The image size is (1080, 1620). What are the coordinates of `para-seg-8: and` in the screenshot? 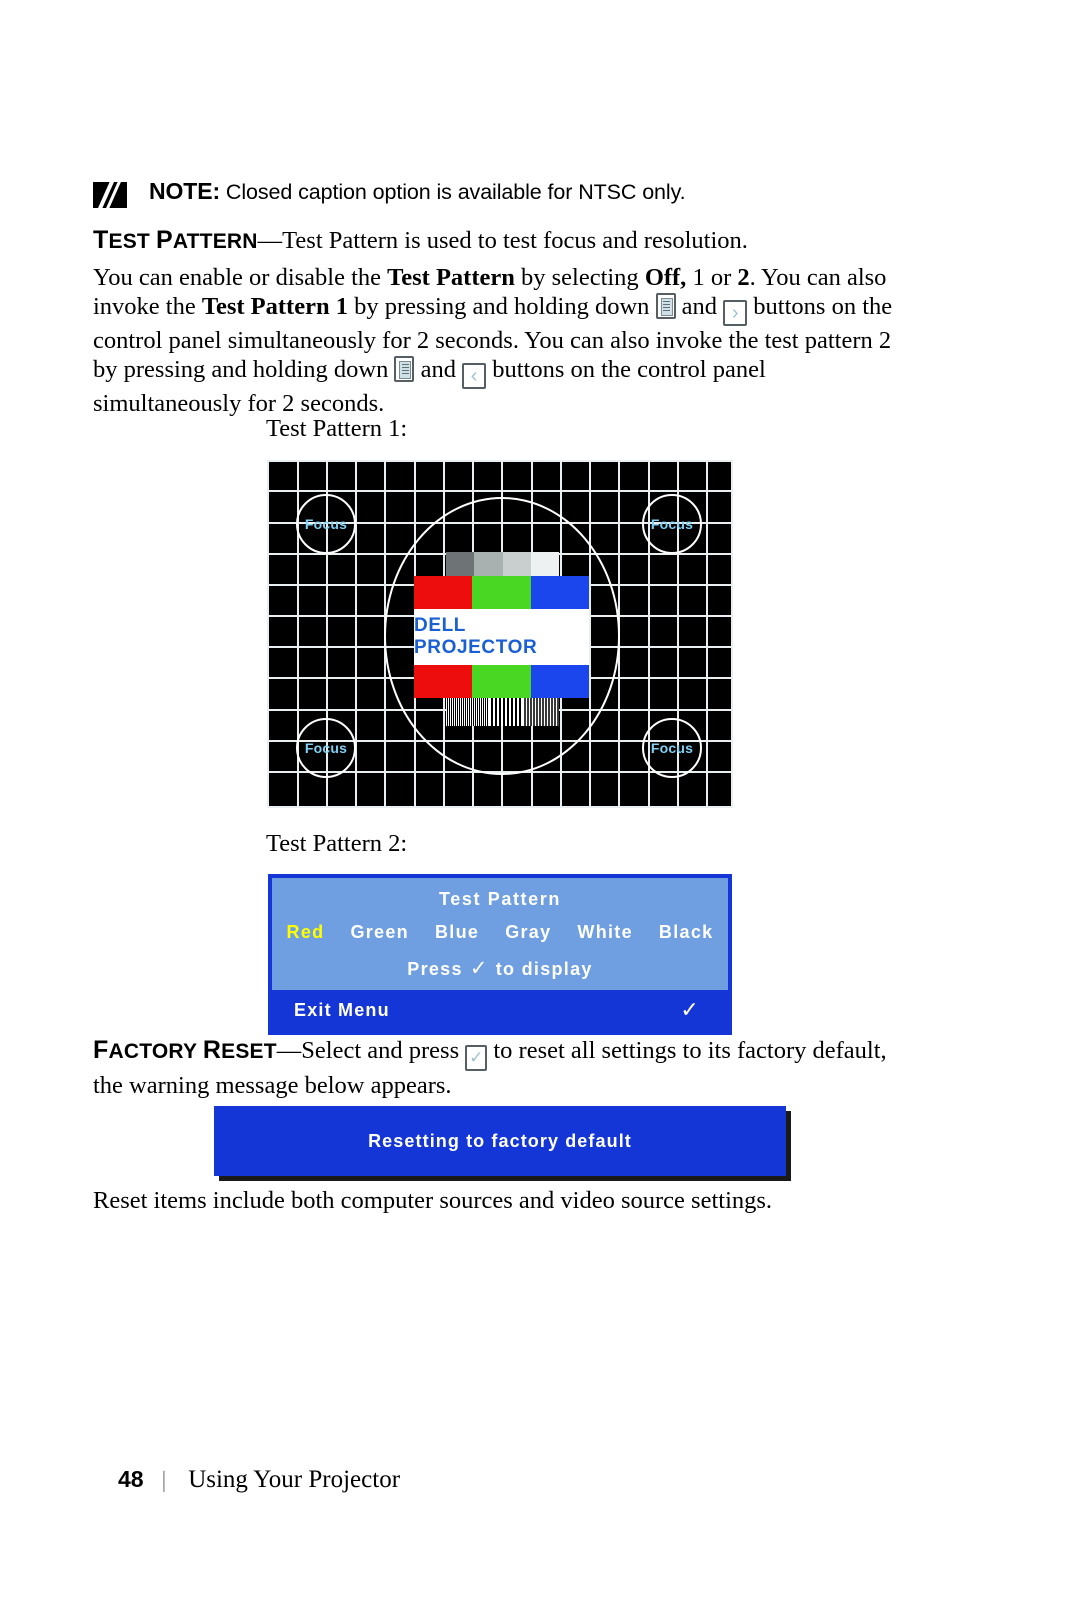 It's located at (438, 369).